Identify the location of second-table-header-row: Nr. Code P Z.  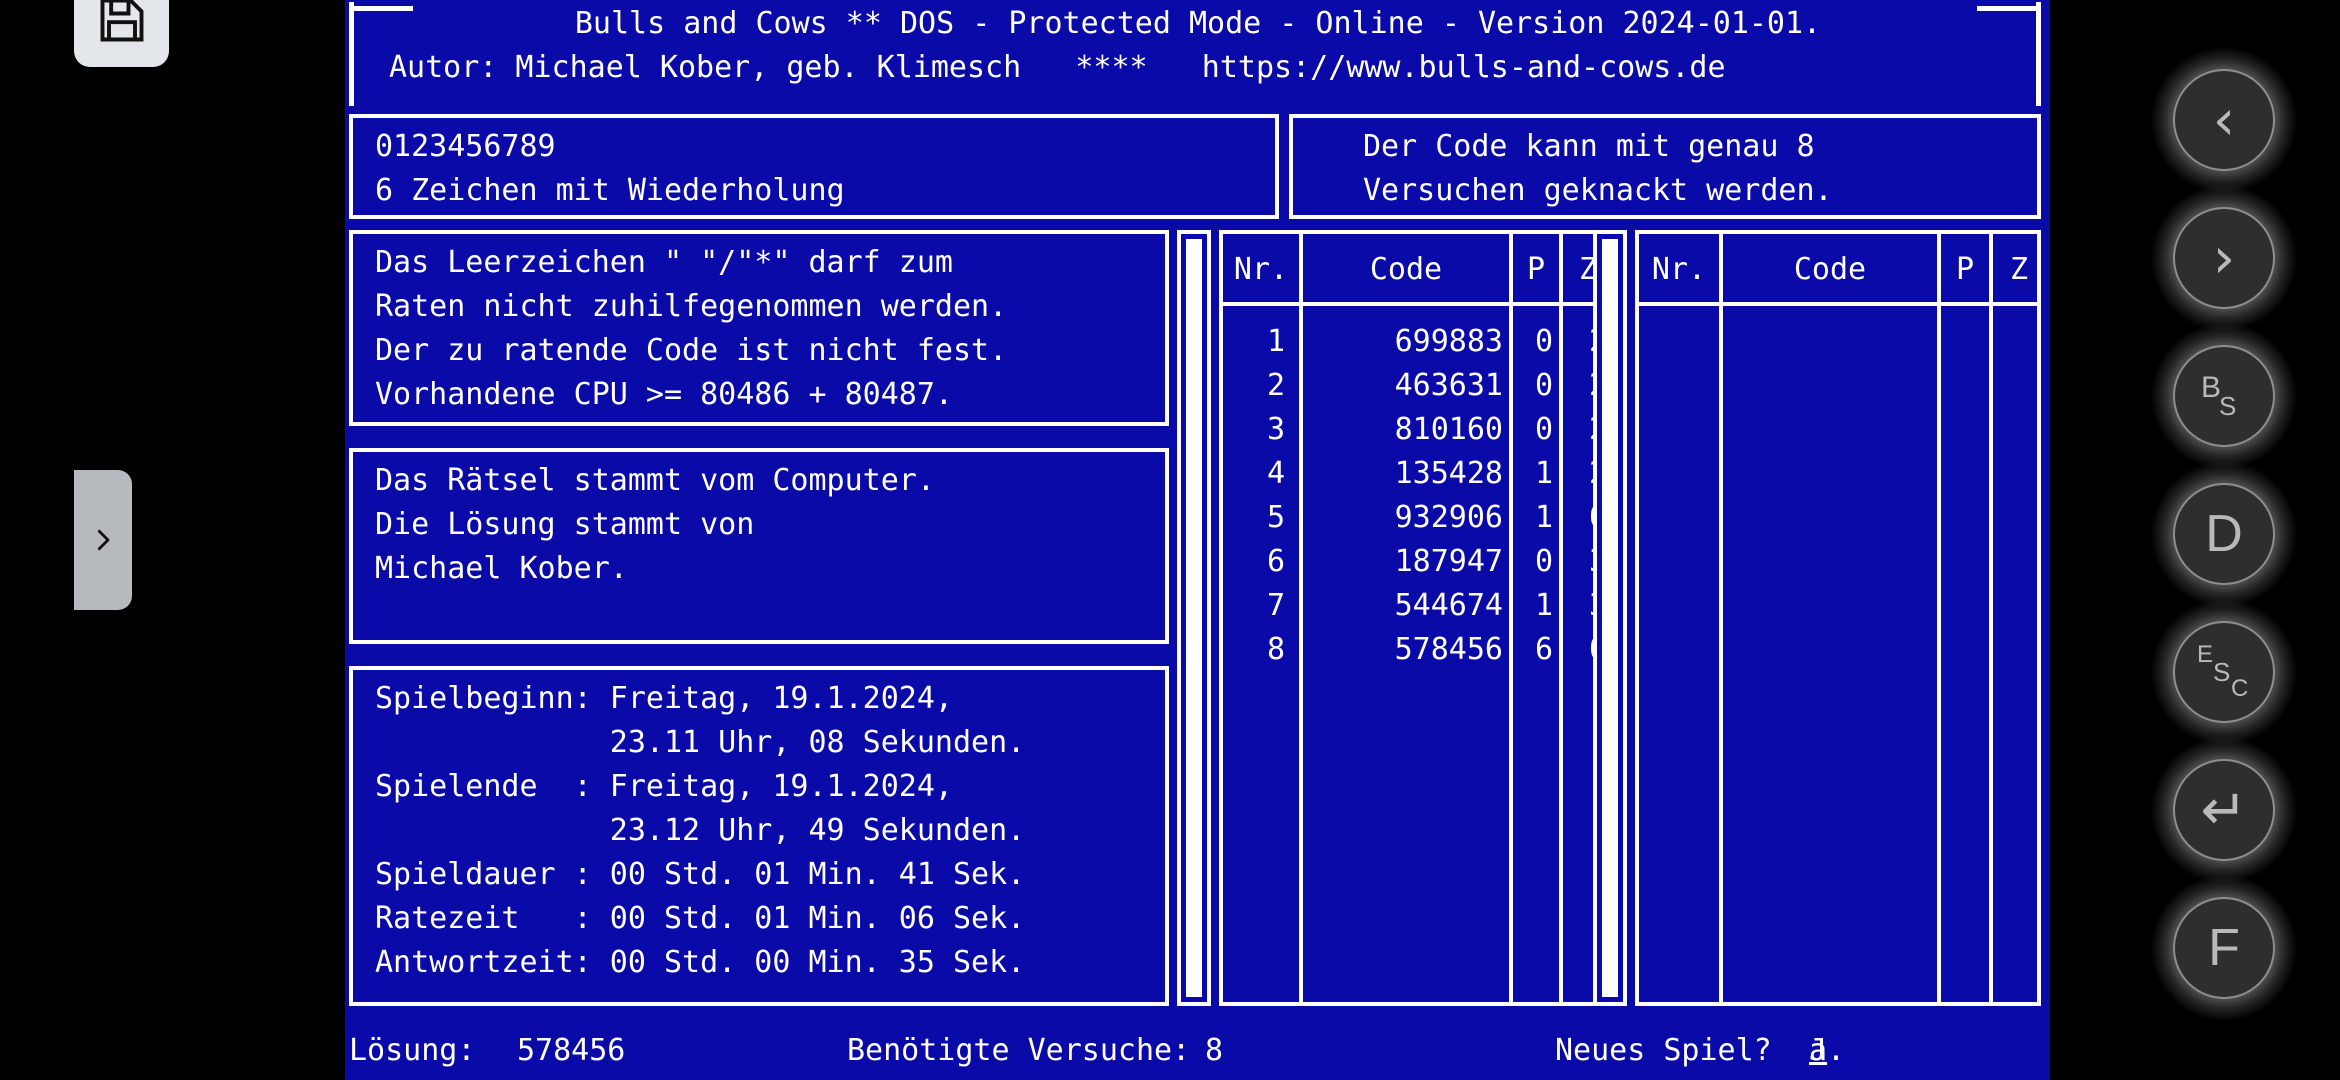
(1838, 270).